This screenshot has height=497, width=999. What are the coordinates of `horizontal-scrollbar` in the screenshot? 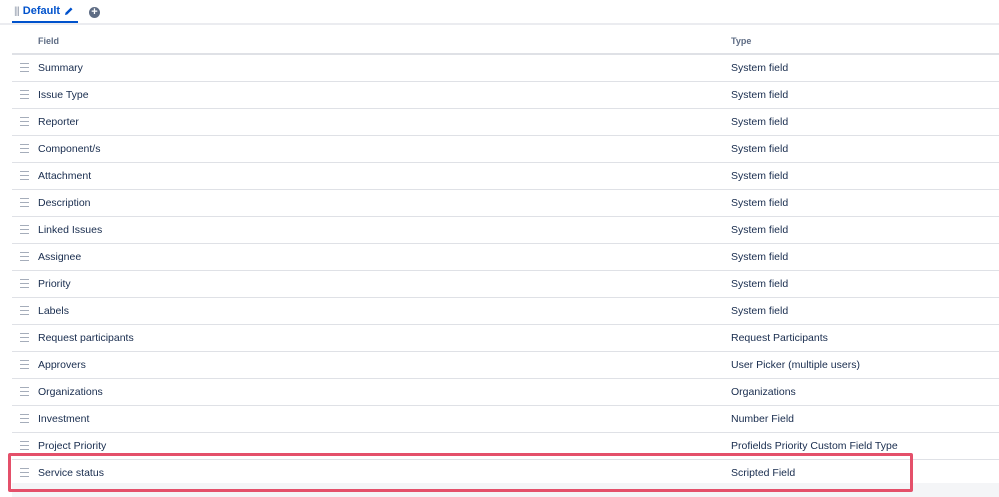 It's located at (505, 490).